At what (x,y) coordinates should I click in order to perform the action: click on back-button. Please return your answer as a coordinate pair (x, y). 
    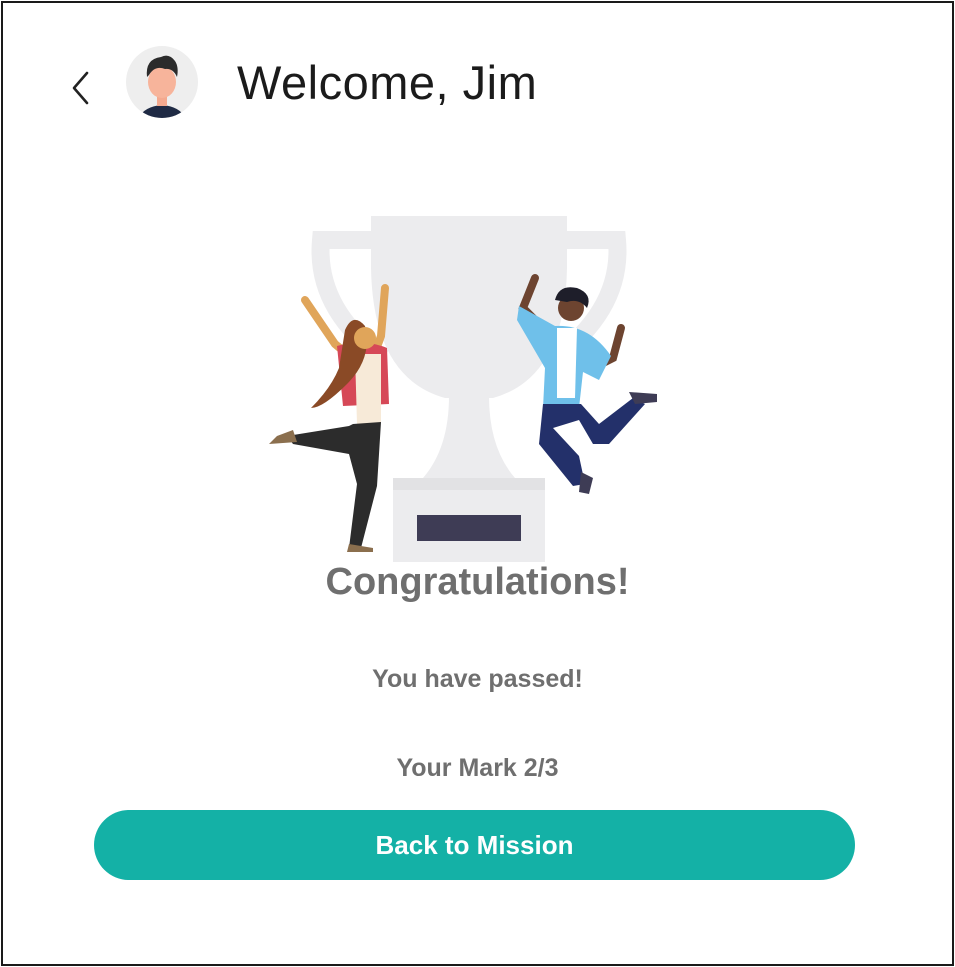
    Looking at the image, I should click on (81, 88).